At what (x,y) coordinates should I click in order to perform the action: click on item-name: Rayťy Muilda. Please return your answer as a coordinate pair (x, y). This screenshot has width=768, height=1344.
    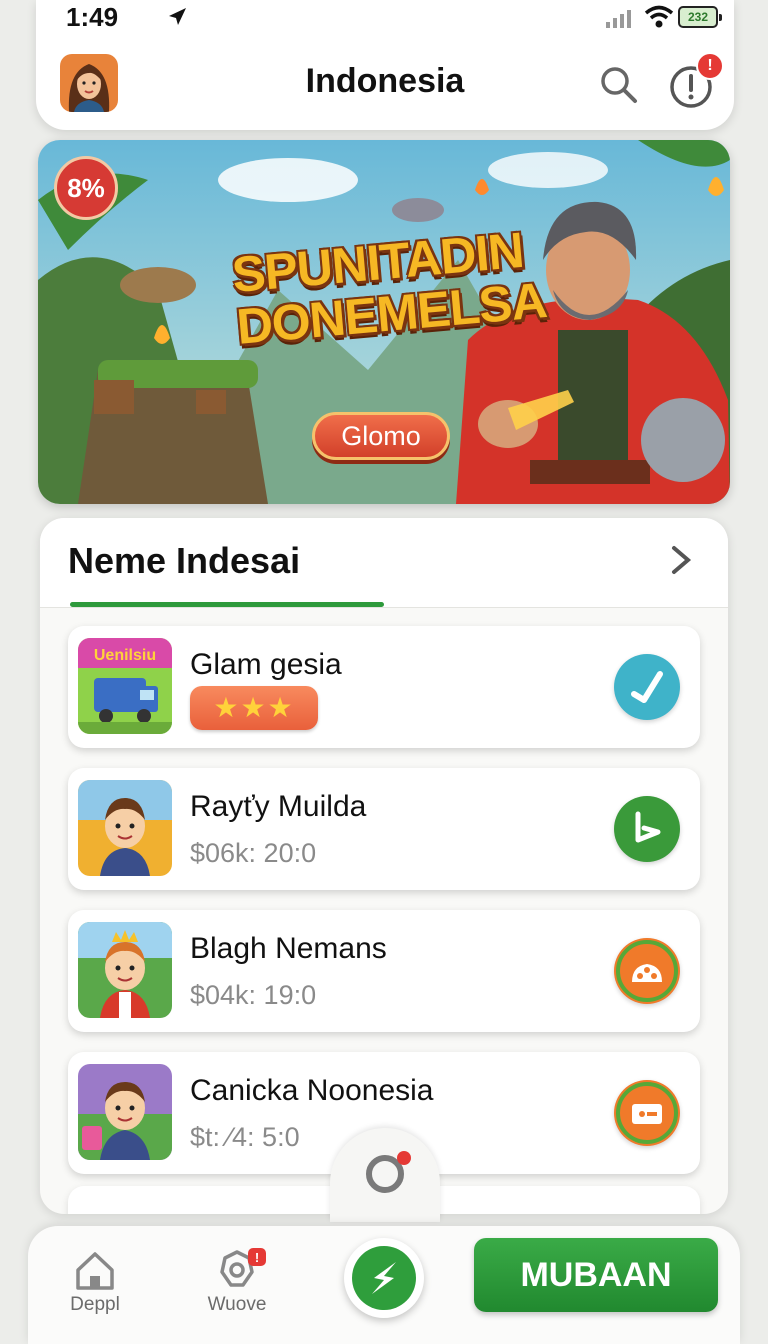
    Looking at the image, I should click on (278, 806).